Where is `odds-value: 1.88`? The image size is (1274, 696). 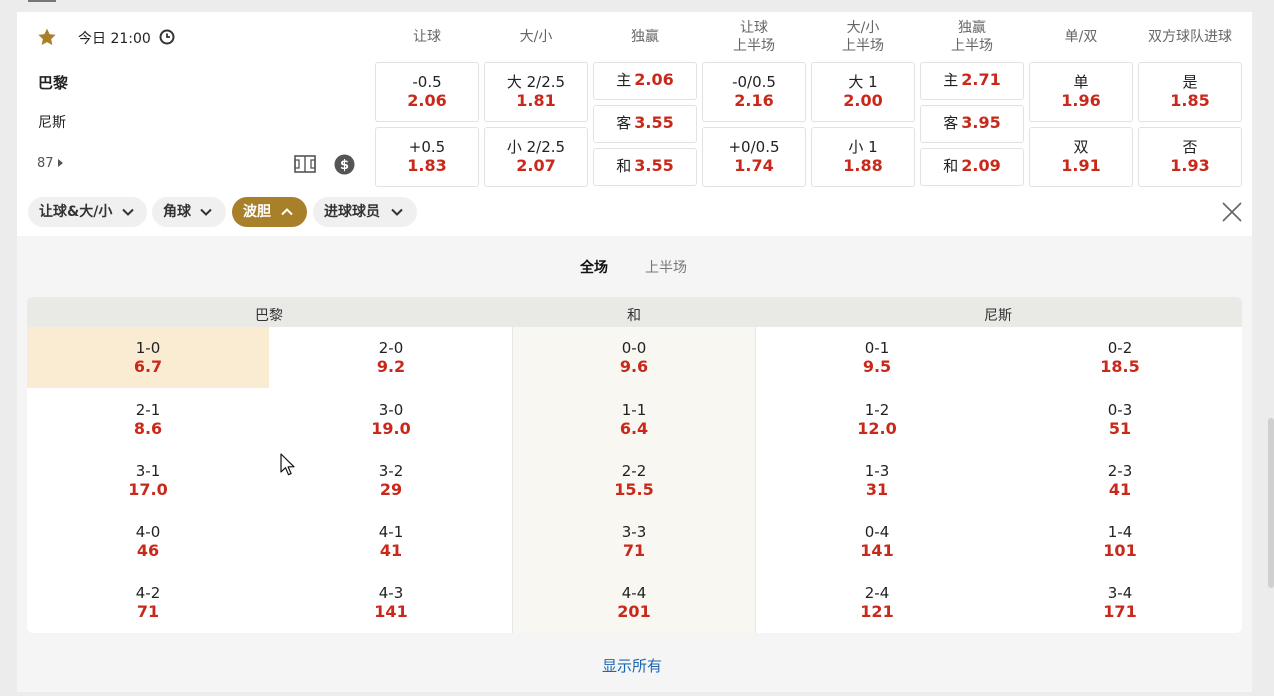
odds-value: 1.88 is located at coordinates (863, 165).